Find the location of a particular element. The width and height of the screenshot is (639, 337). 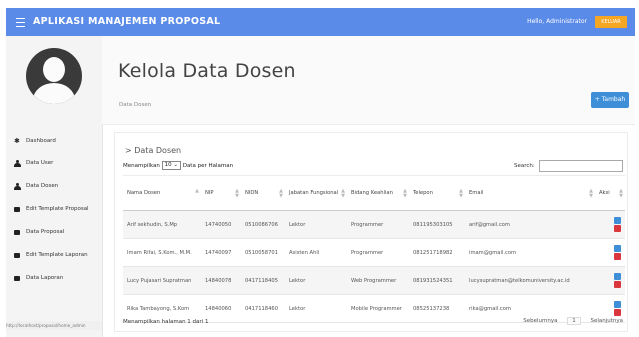

sidebar-item-edit-template-laporan: Edit Template Laporan is located at coordinates (54, 256).